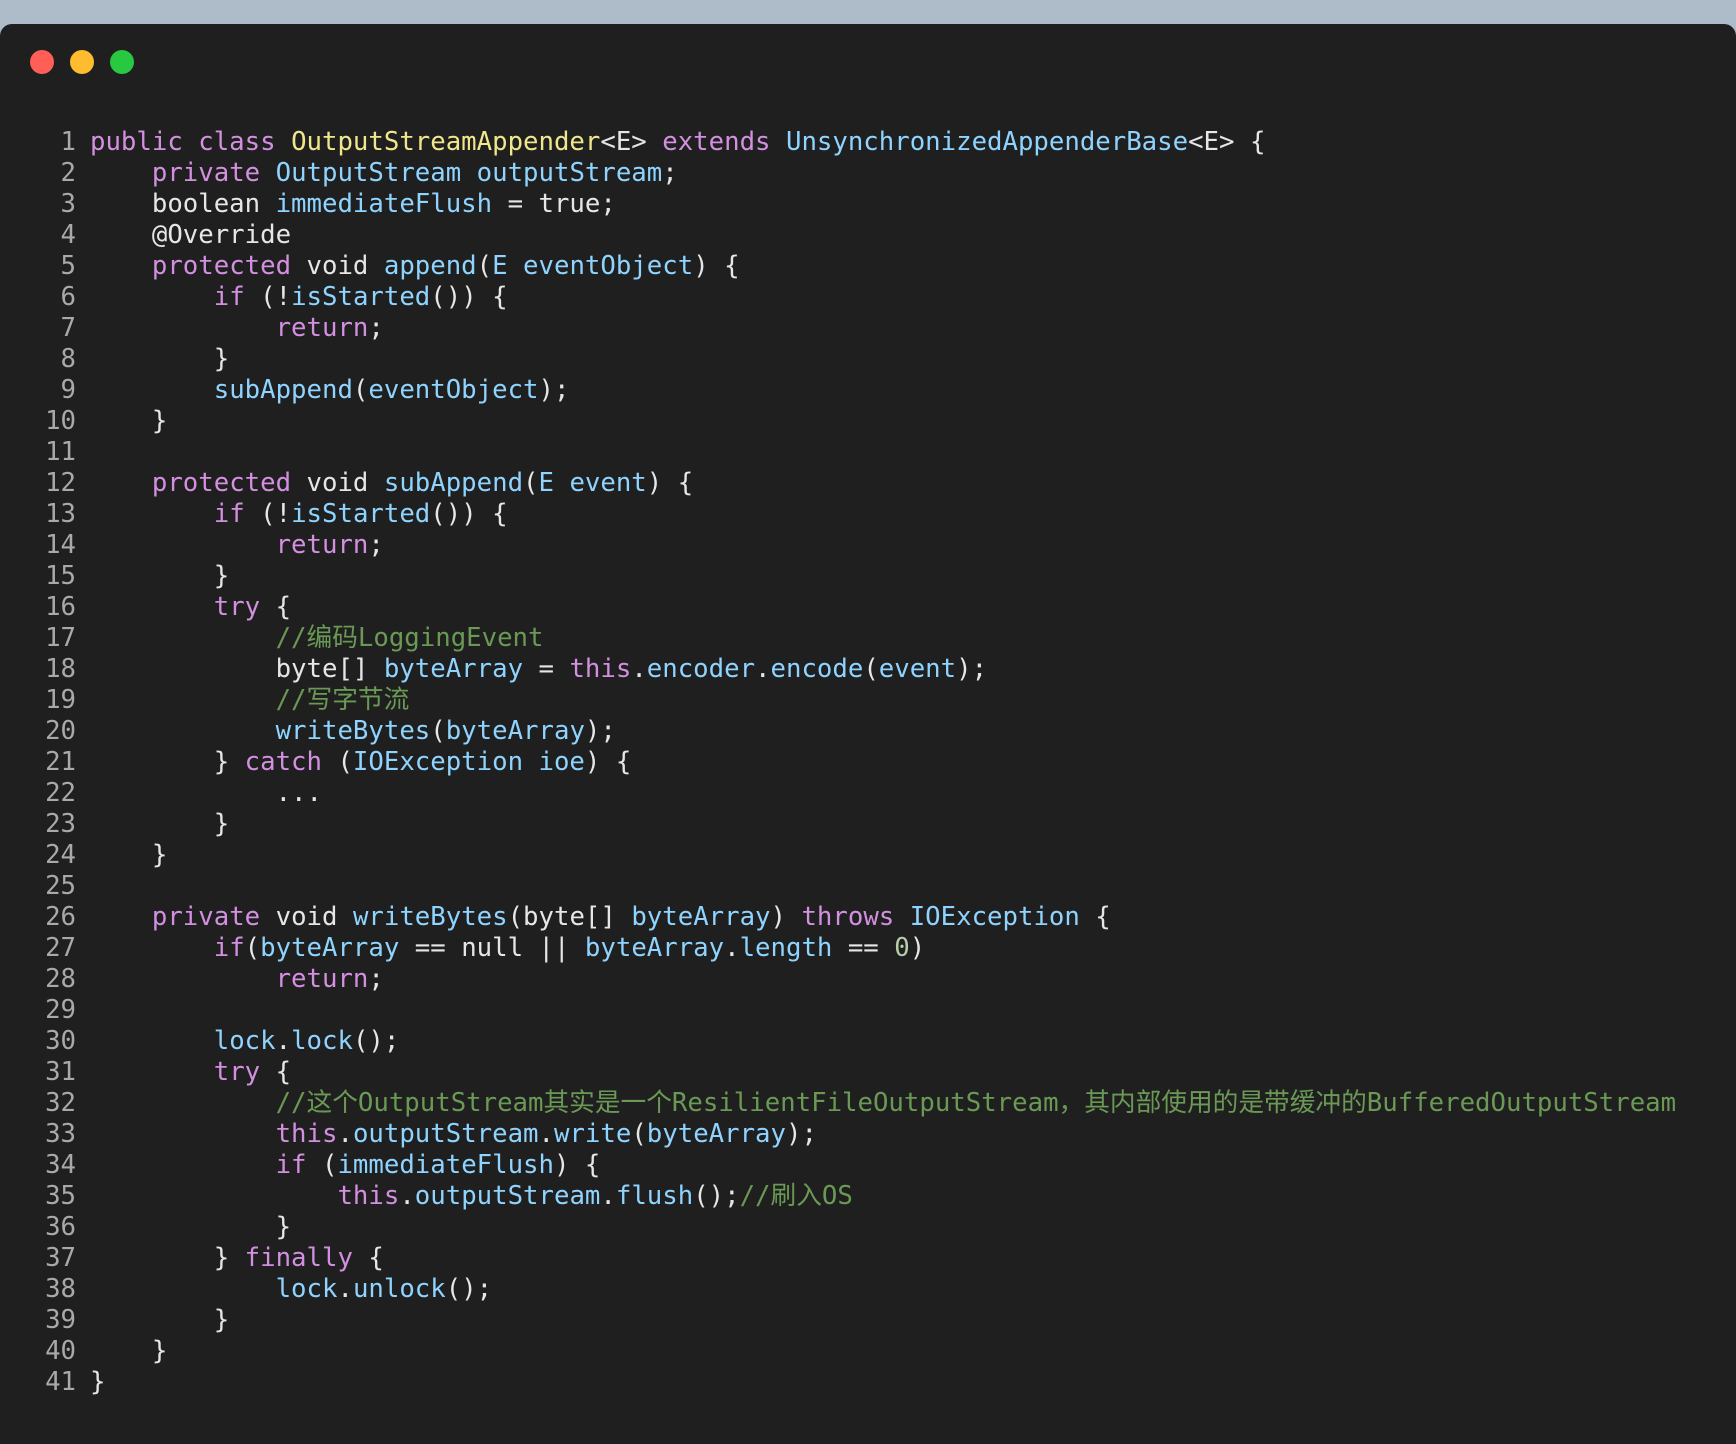 Image resolution: width=1736 pixels, height=1444 pixels. I want to click on code-line: 8 }, so click(868, 359).